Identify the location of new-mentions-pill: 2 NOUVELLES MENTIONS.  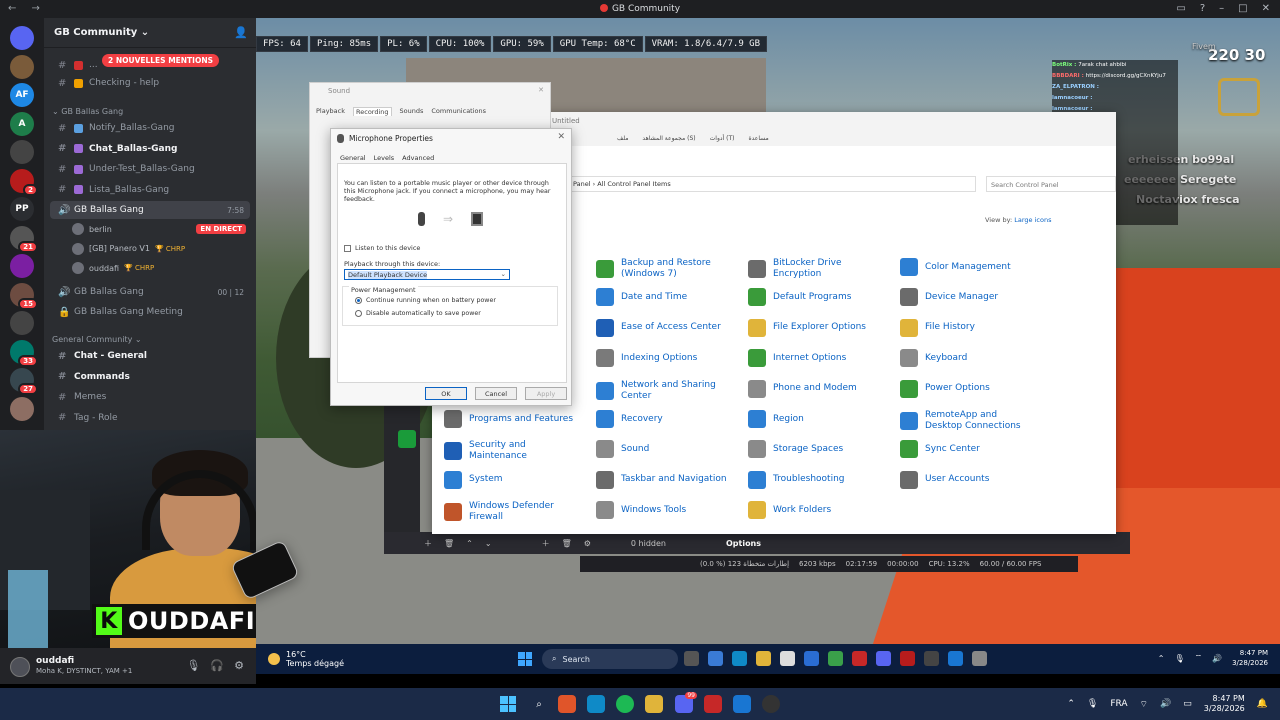
(161, 60).